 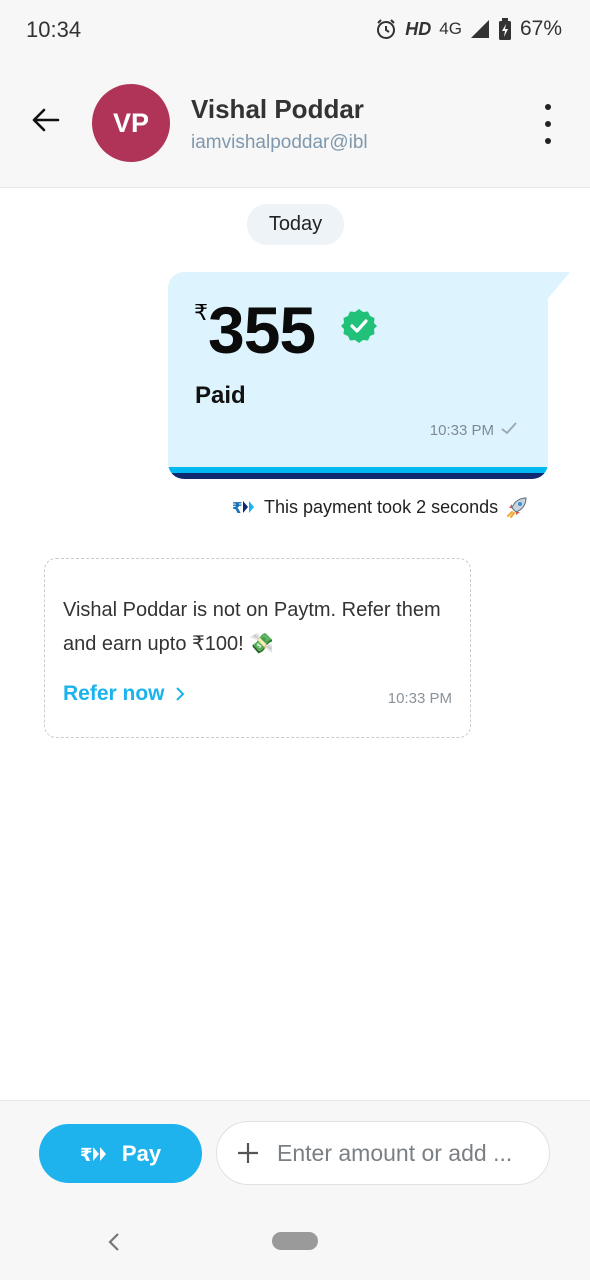 What do you see at coordinates (141, 1153) in the screenshot?
I see `pay-button-label: Pay` at bounding box center [141, 1153].